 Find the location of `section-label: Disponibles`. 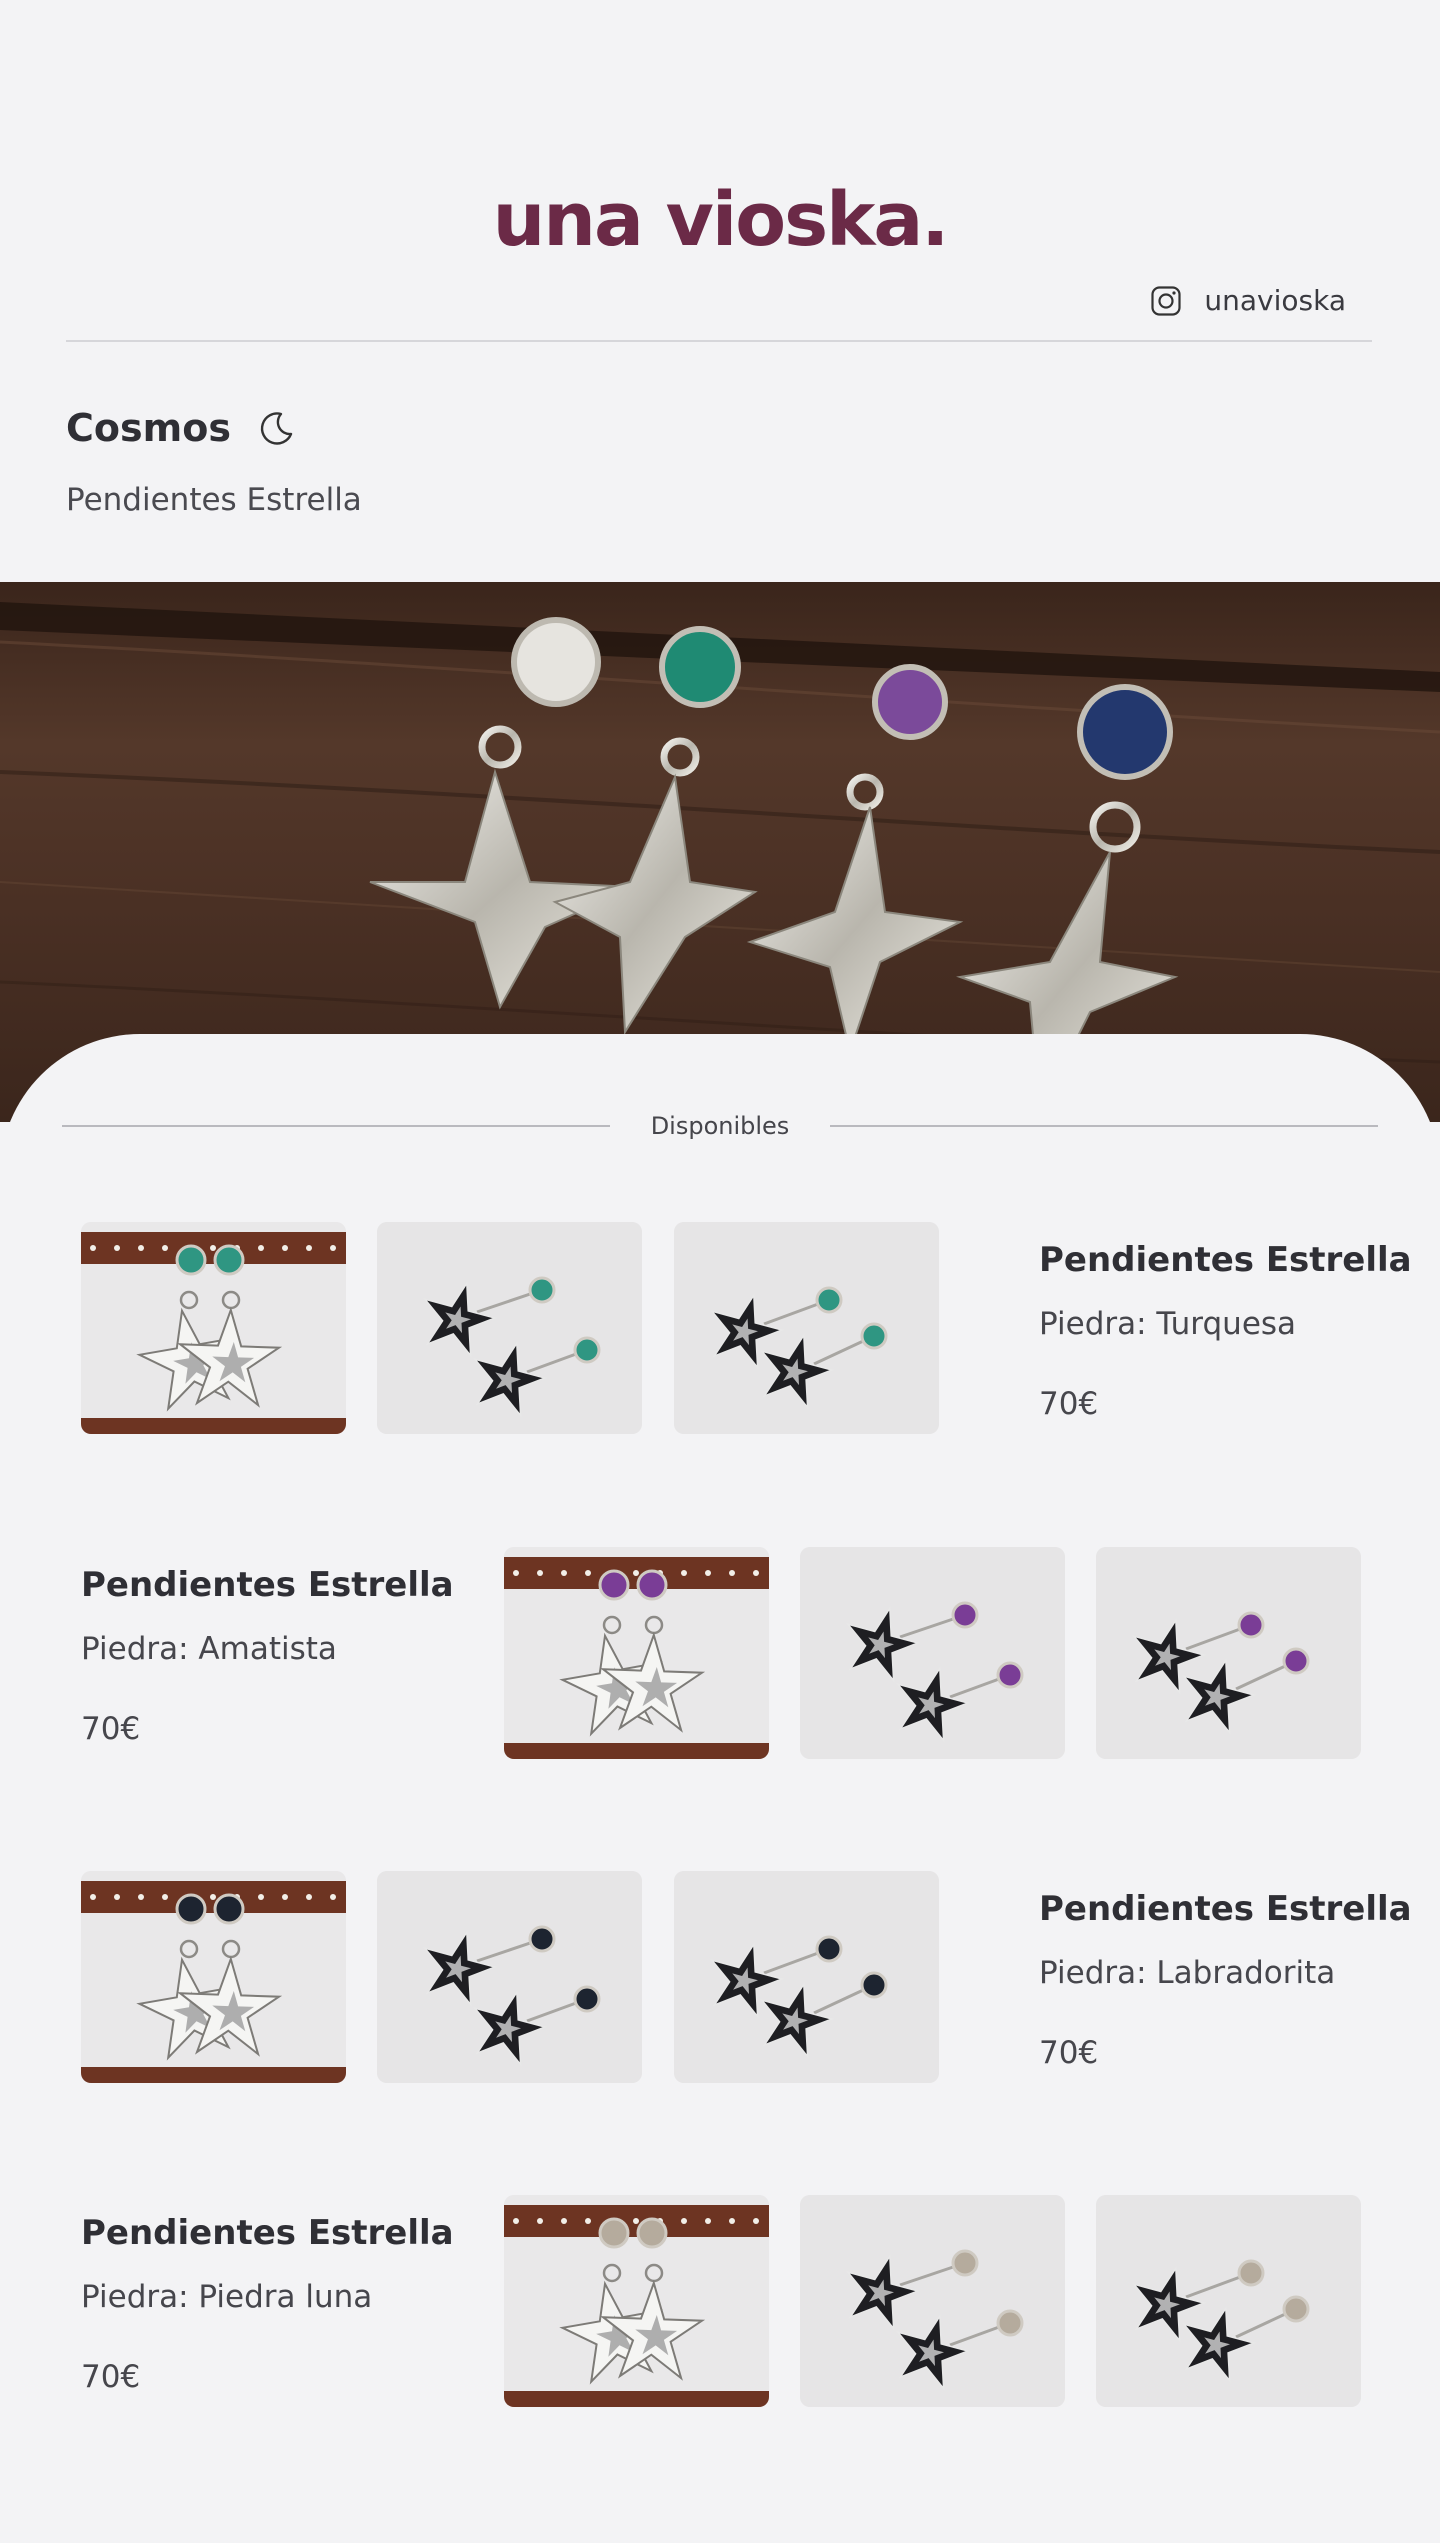

section-label: Disponibles is located at coordinates (720, 1126).